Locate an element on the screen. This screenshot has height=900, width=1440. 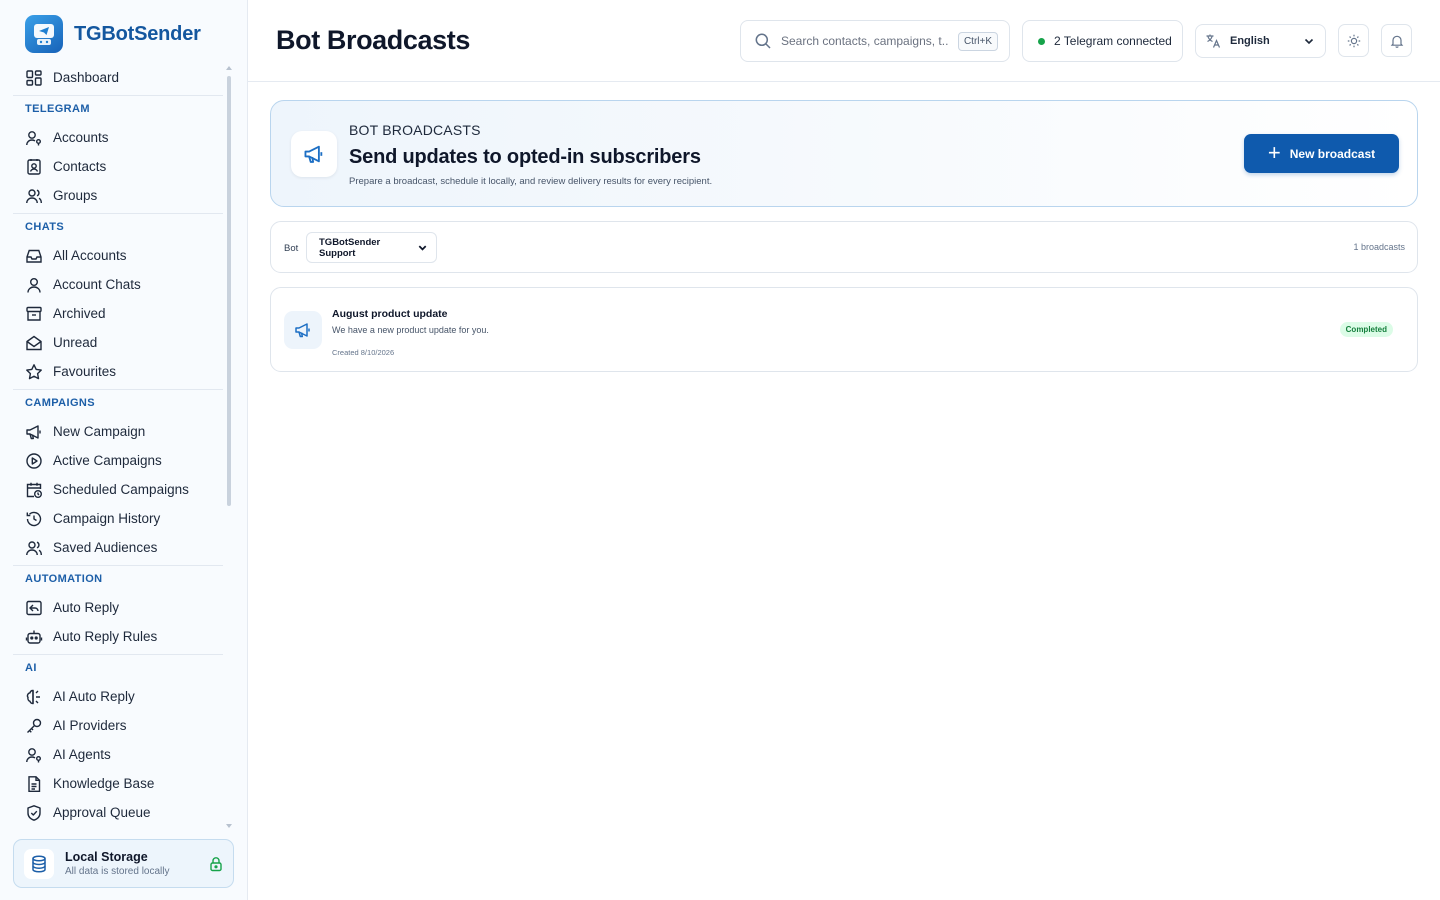
sidebar-item-groups: Groups is located at coordinates (118, 195).